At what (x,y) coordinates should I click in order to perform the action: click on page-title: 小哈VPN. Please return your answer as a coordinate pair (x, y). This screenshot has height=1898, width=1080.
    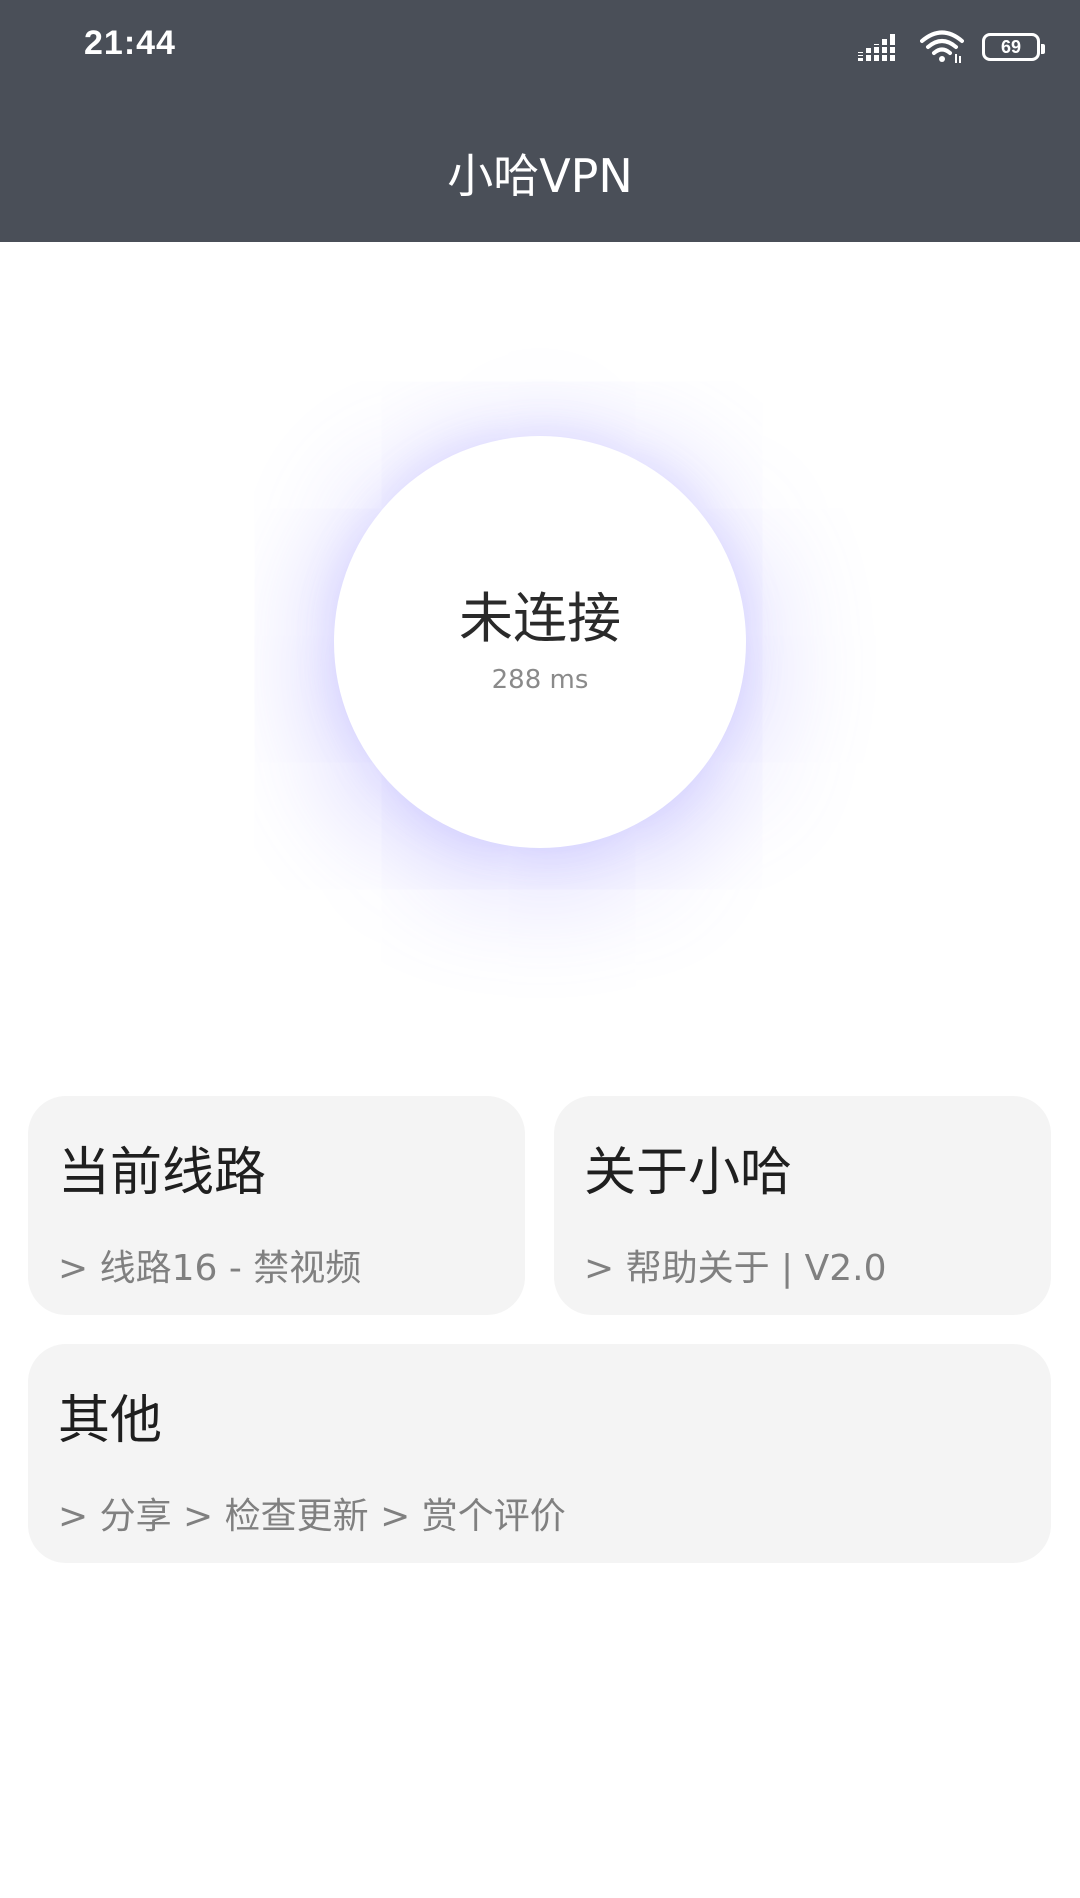
    Looking at the image, I should click on (540, 176).